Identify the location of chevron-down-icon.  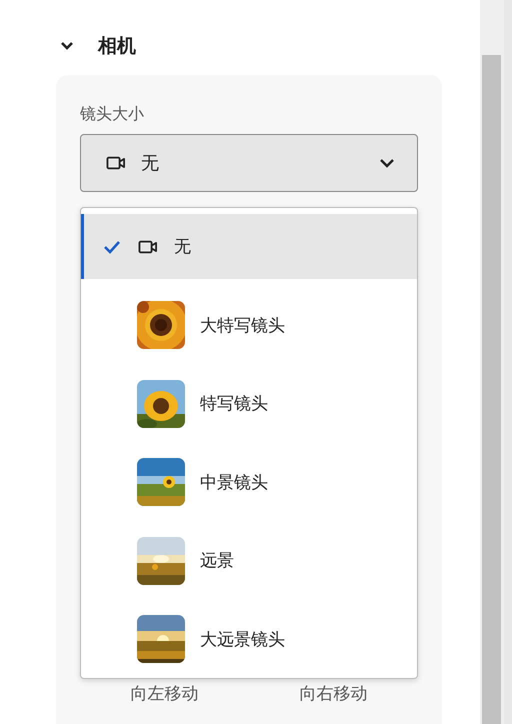
(67, 46).